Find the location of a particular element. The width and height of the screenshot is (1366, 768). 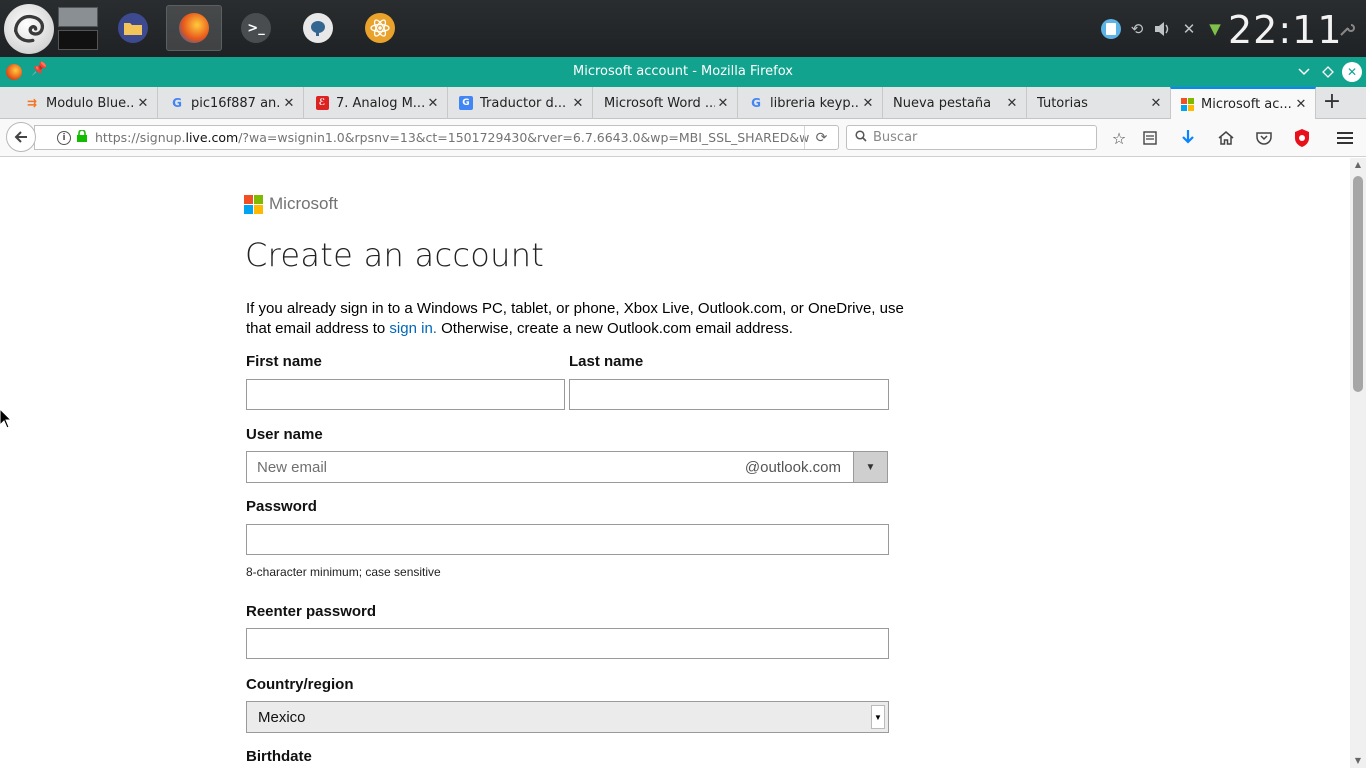

maximize-button is located at coordinates (1328, 72).